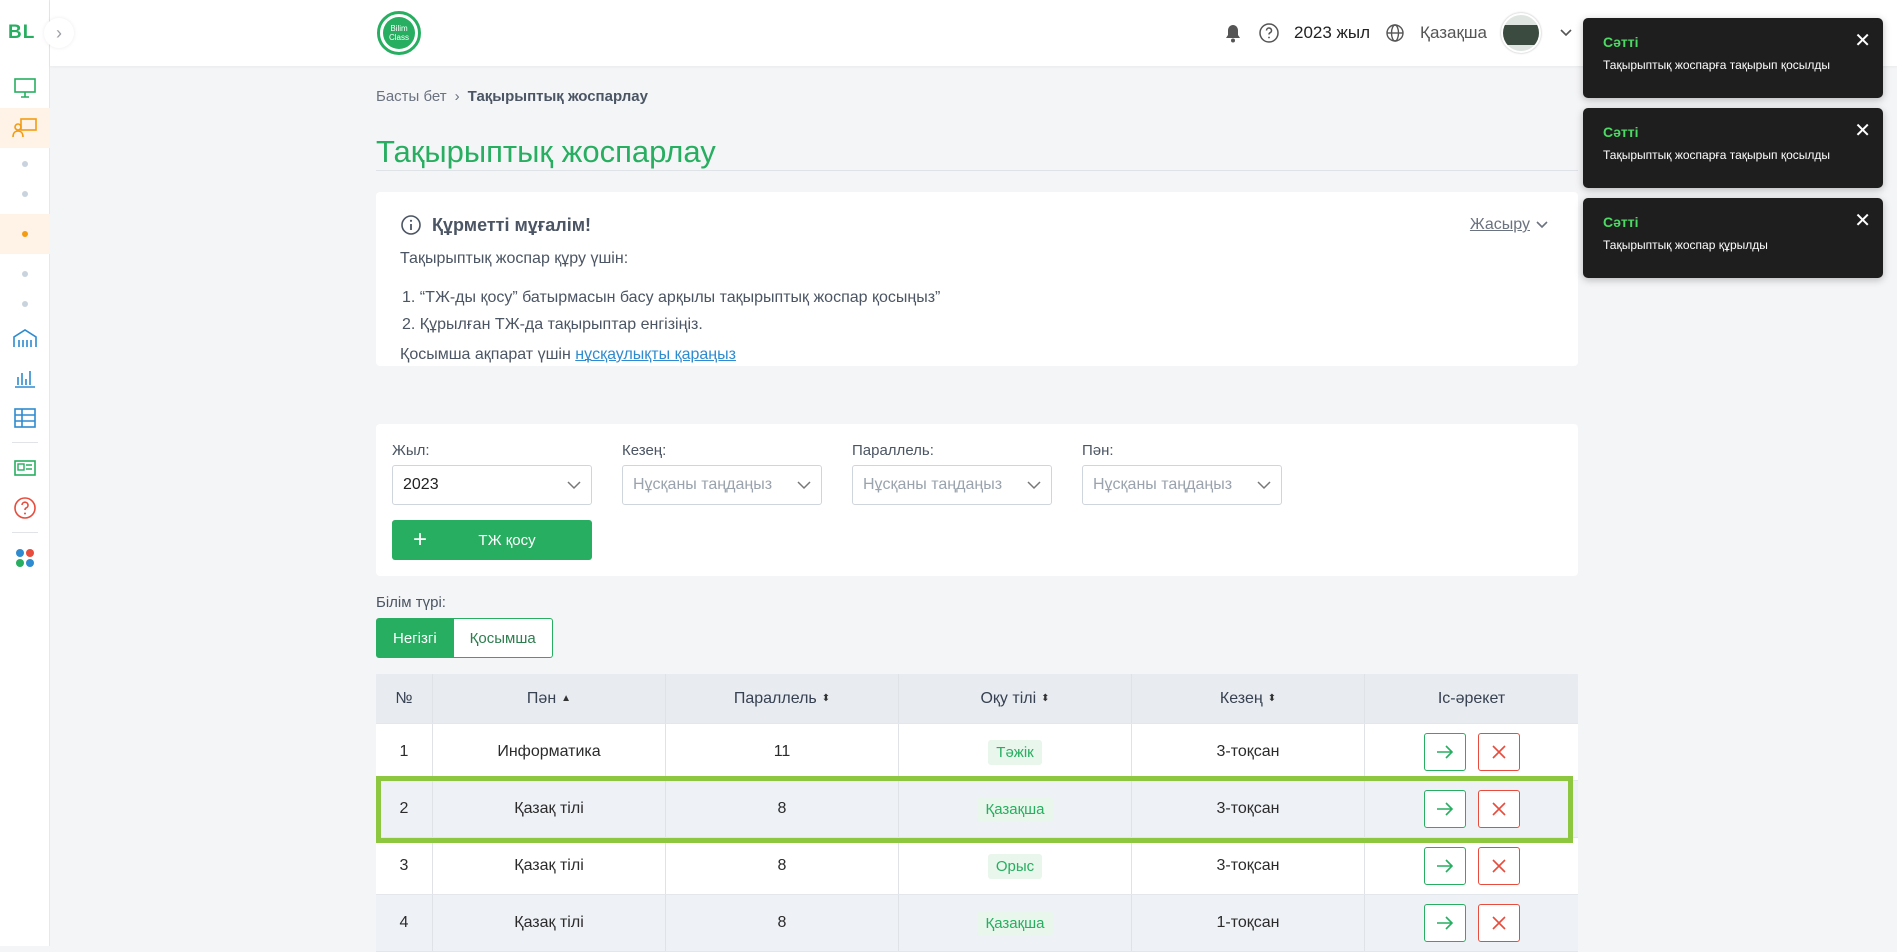  I want to click on edu-type-additional: Қосымша, so click(503, 638).